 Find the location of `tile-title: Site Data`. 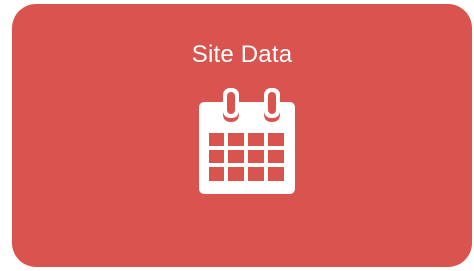

tile-title: Site Data is located at coordinates (242, 54).